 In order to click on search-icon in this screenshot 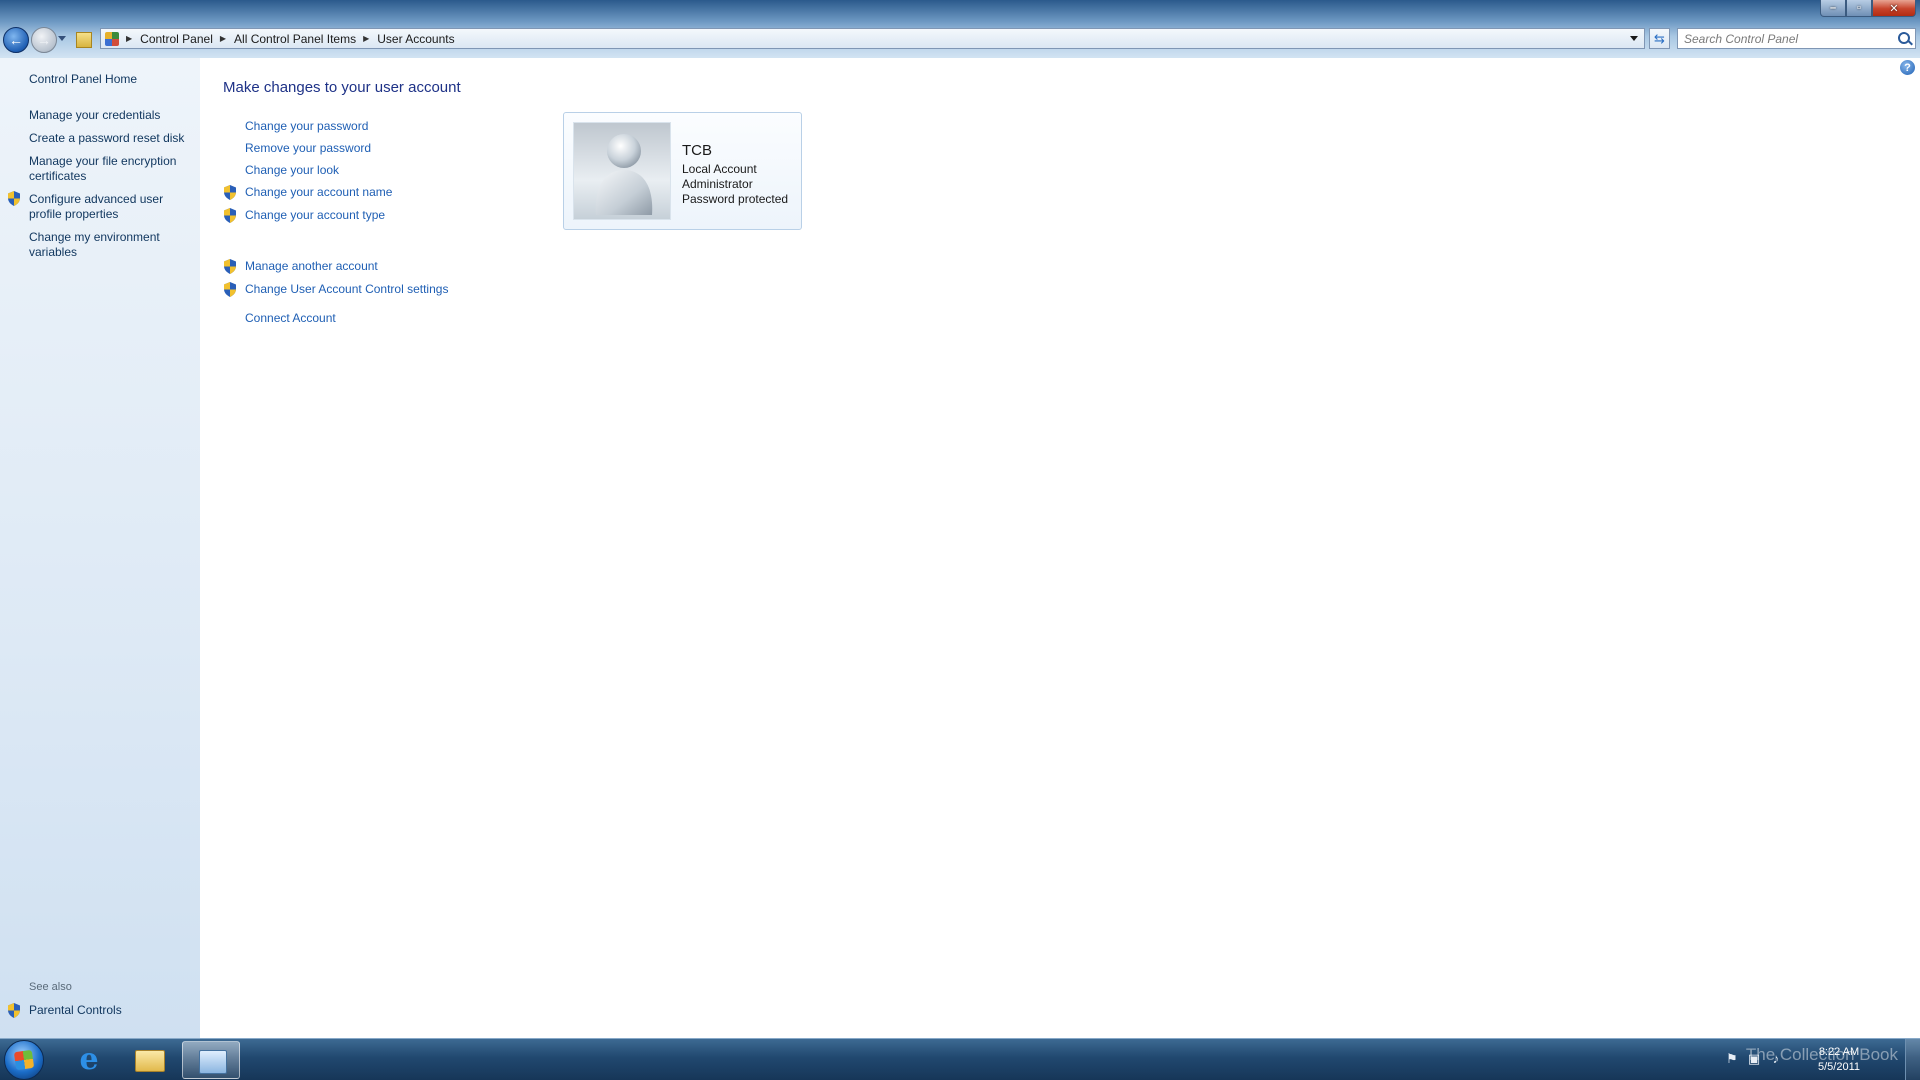, I will do `click(1904, 38)`.